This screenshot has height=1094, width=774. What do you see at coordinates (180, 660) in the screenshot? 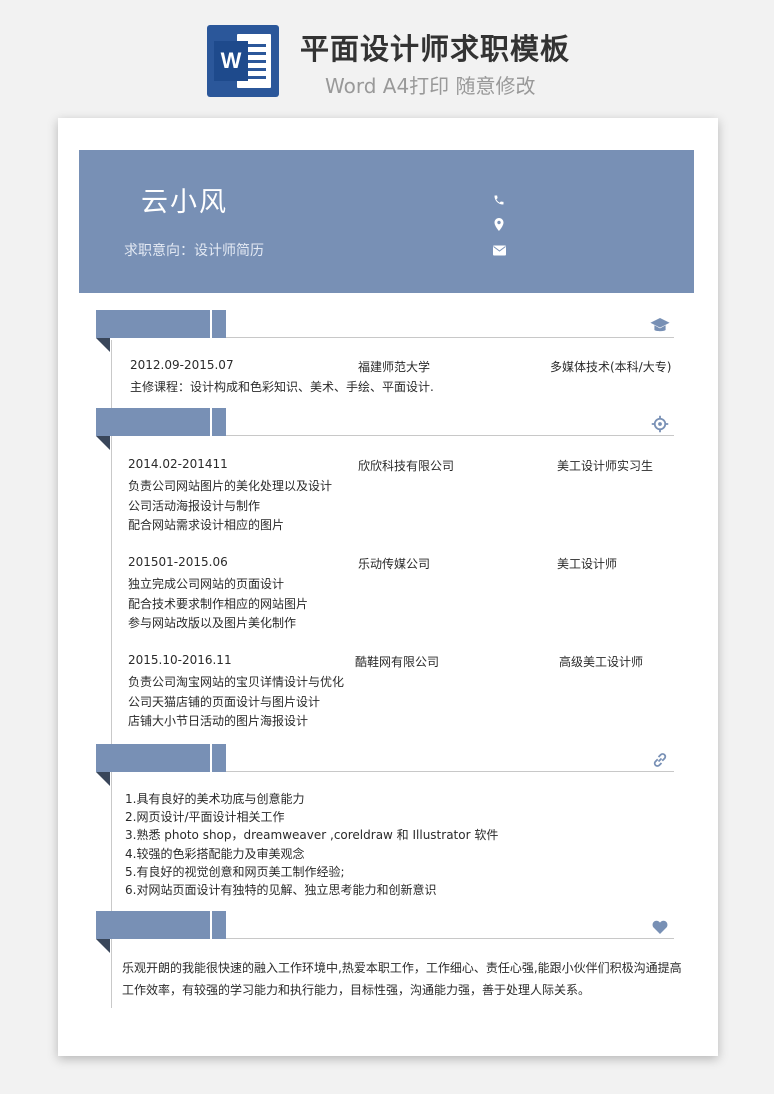
I see `job-period: 2015.10-2016.11` at bounding box center [180, 660].